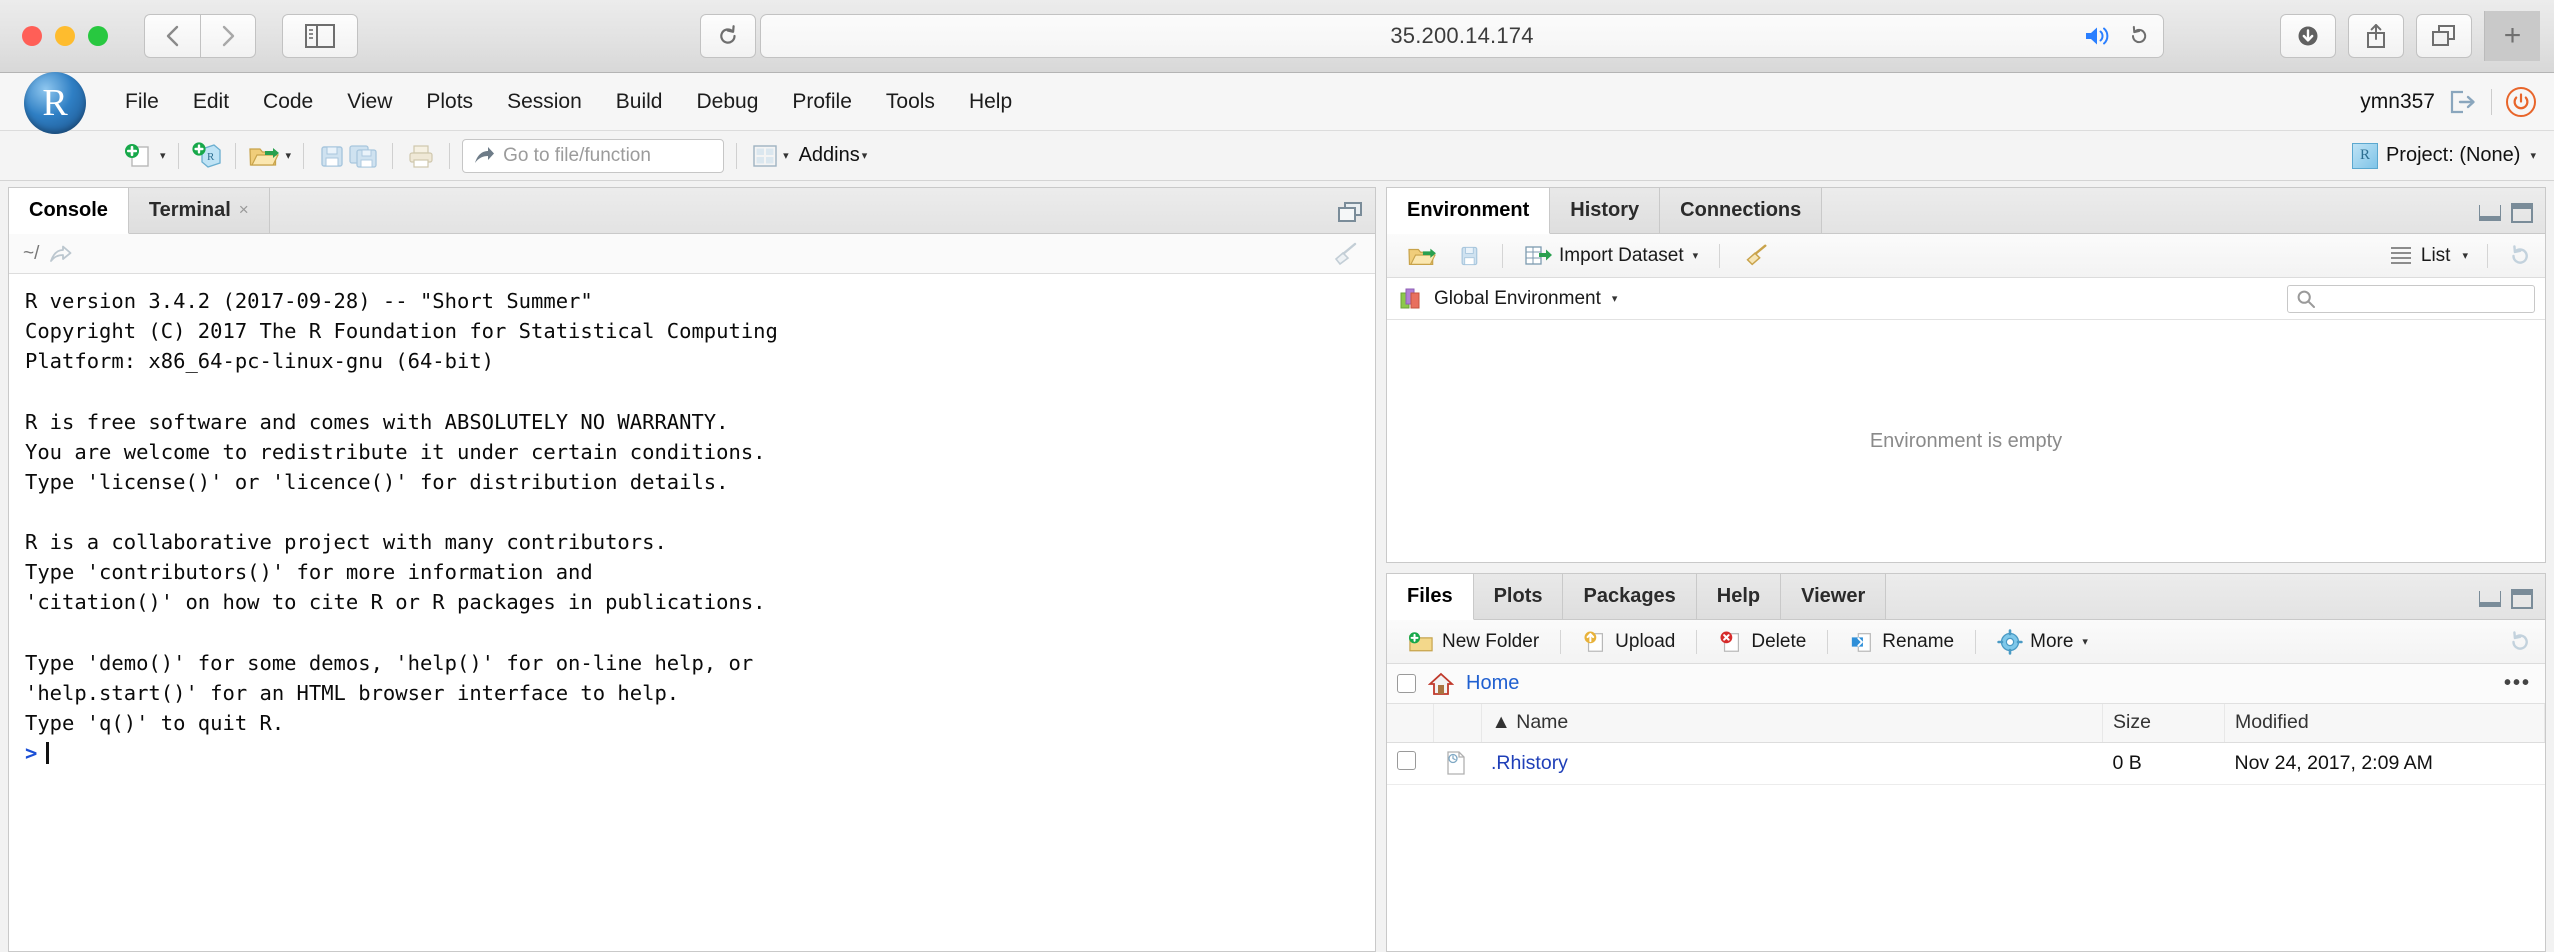  Describe the element at coordinates (1344, 254) in the screenshot. I see `clear-console-icon` at that location.